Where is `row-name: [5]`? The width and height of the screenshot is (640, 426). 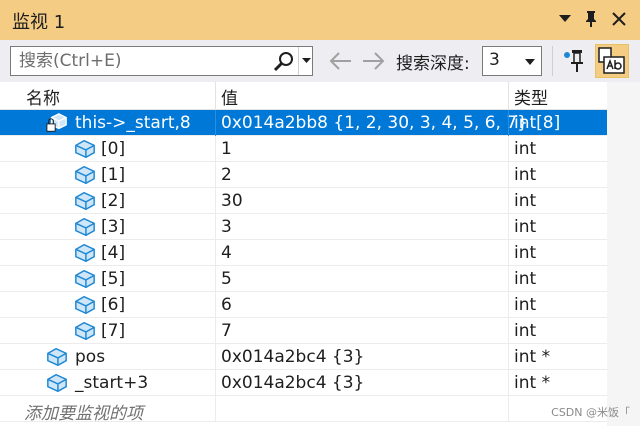 row-name: [5] is located at coordinates (113, 279).